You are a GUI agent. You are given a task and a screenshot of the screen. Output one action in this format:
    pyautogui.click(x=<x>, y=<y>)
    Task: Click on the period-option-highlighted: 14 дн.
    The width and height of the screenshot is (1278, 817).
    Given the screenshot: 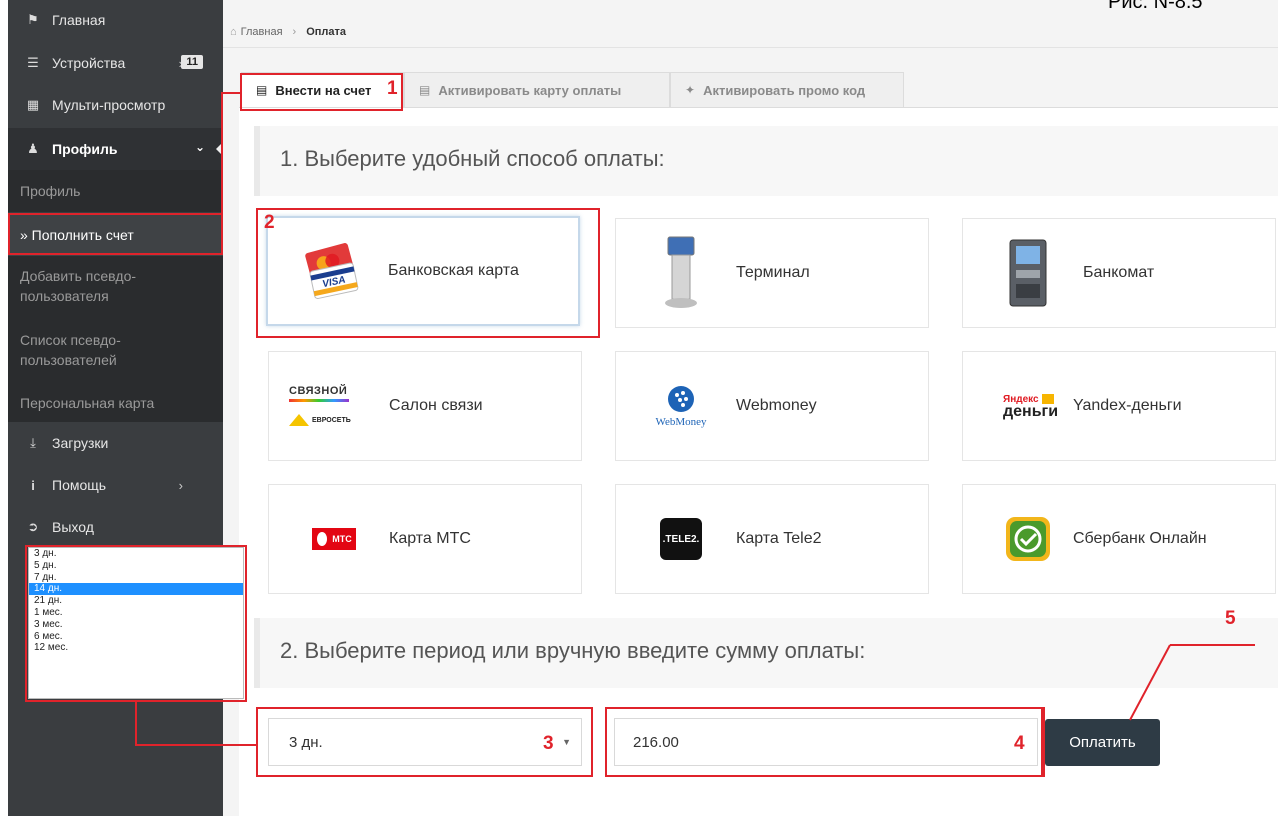 What is the action you would take?
    pyautogui.click(x=136, y=589)
    